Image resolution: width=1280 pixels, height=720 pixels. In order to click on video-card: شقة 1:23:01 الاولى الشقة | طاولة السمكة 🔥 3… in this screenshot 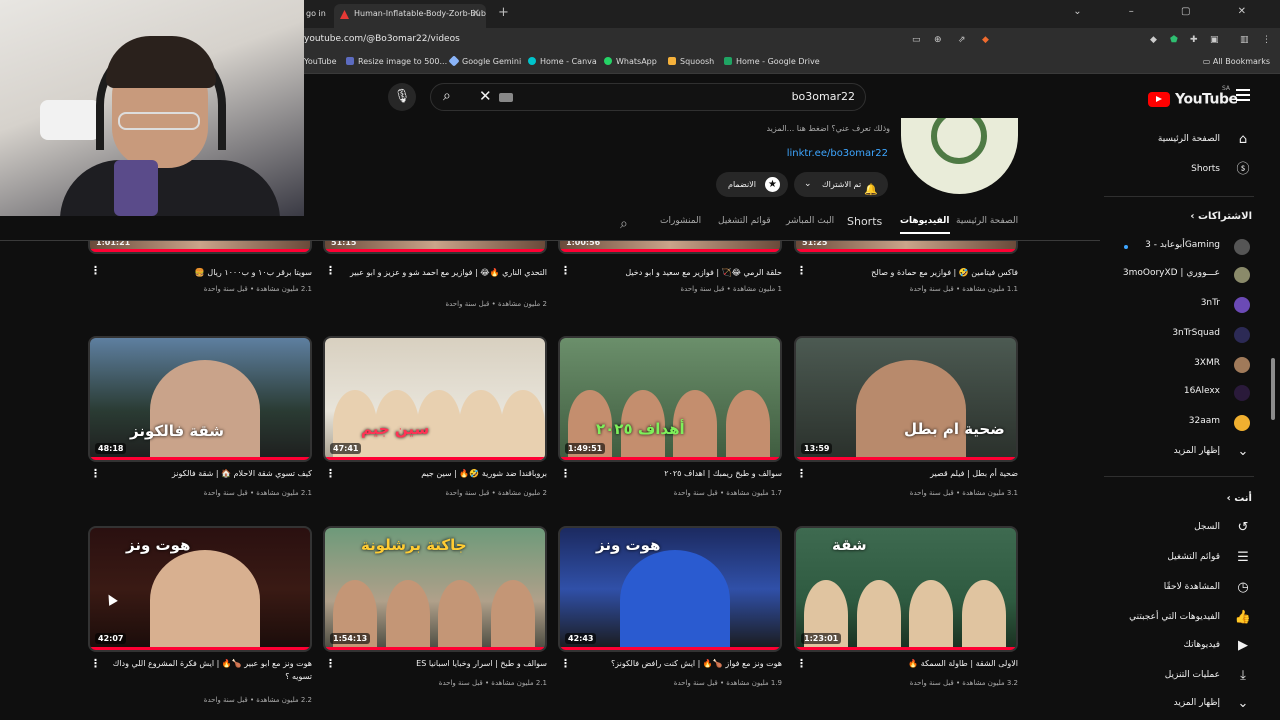, I will do `click(906, 606)`.